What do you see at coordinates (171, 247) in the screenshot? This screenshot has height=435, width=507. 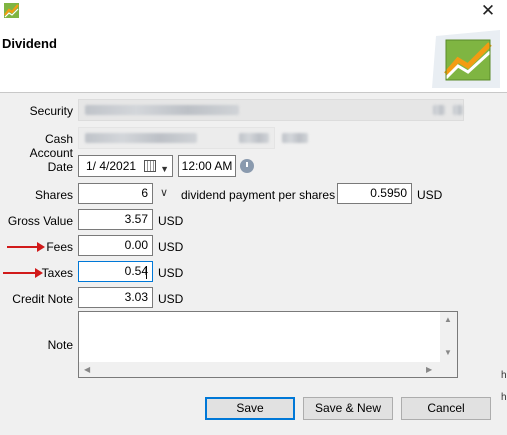 I see `fees-currency: USD` at bounding box center [171, 247].